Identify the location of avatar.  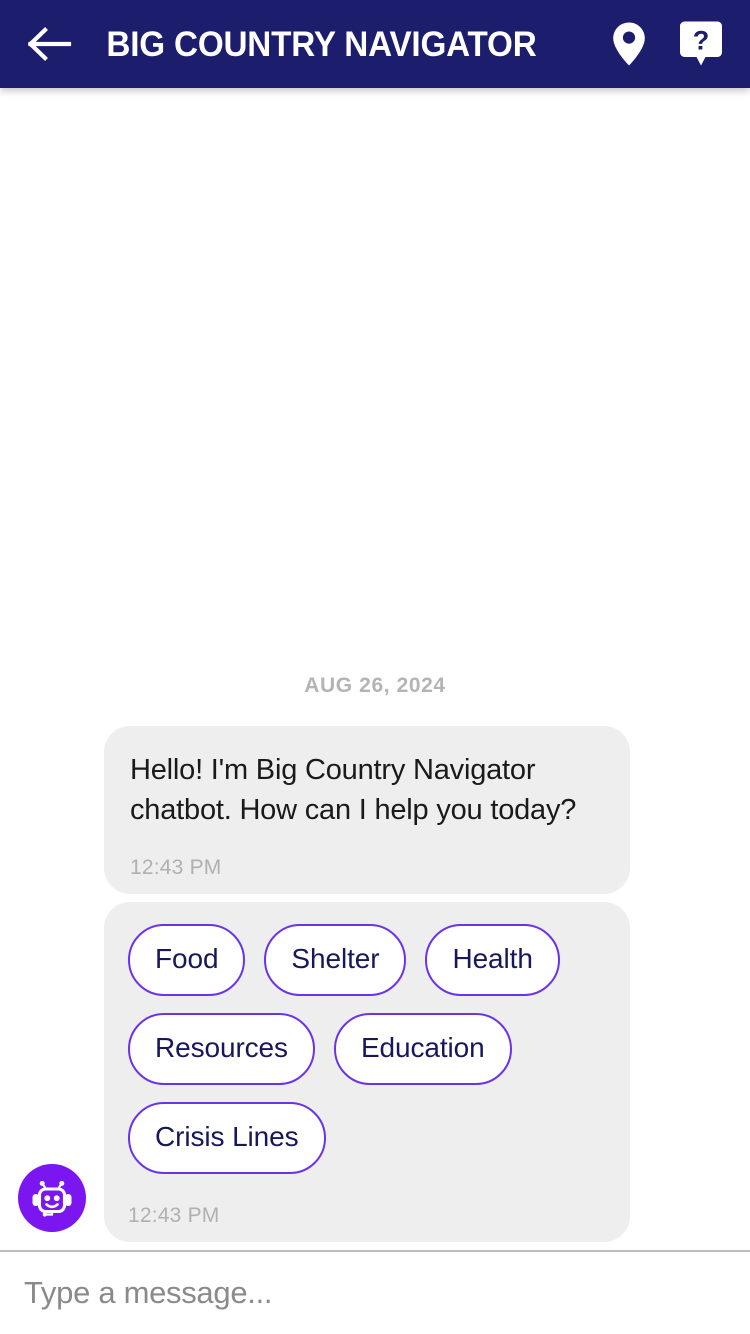
(52, 1198).